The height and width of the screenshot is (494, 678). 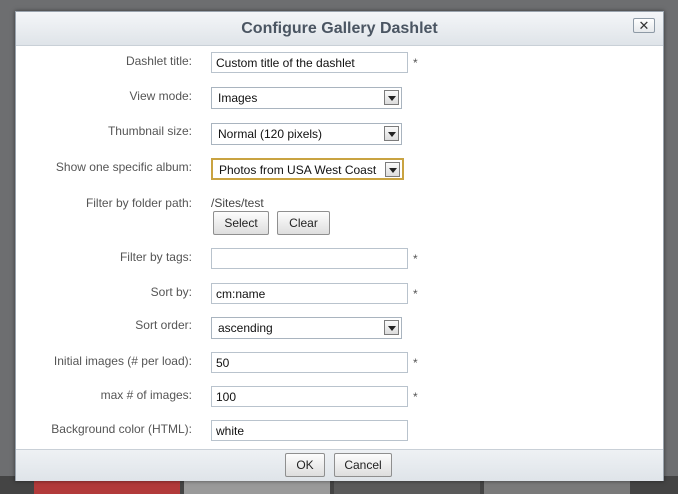 I want to click on dialog-footer: OK Cancel, so click(x=339, y=465).